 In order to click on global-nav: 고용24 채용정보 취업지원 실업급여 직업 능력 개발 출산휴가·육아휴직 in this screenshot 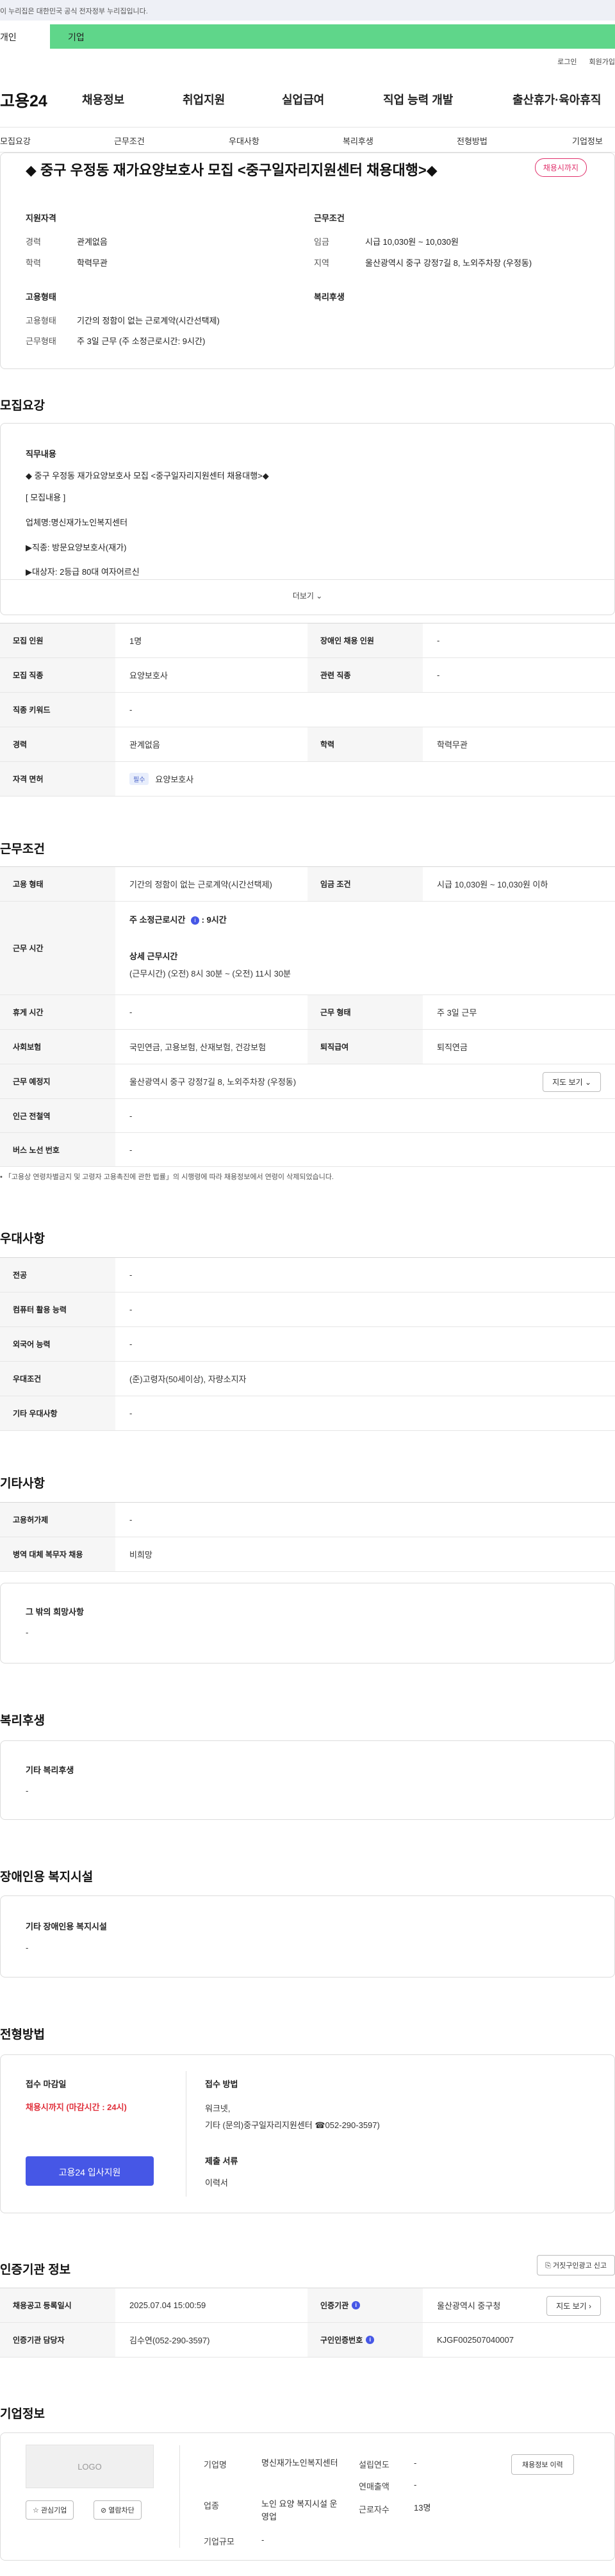, I will do `click(307, 98)`.